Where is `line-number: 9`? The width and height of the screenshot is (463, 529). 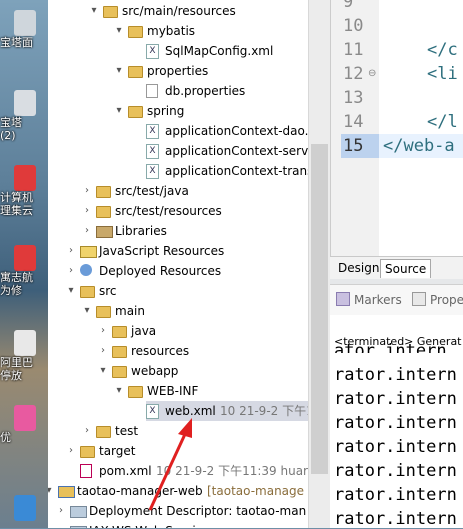 line-number: 9 is located at coordinates (348, 6).